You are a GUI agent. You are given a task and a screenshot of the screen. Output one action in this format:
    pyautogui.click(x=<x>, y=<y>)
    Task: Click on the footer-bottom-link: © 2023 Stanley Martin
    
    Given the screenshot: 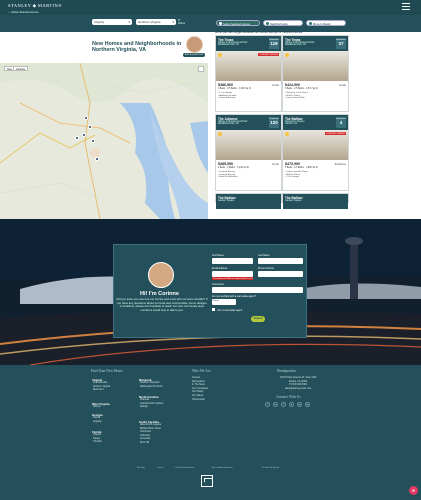 What is the action you would take?
    pyautogui.click(x=184, y=468)
    